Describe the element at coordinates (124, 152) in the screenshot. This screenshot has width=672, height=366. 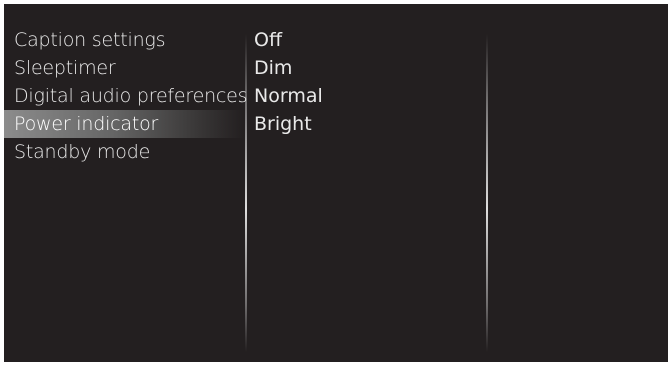
I see `menu-item-standby-mode: Standby mode` at that location.